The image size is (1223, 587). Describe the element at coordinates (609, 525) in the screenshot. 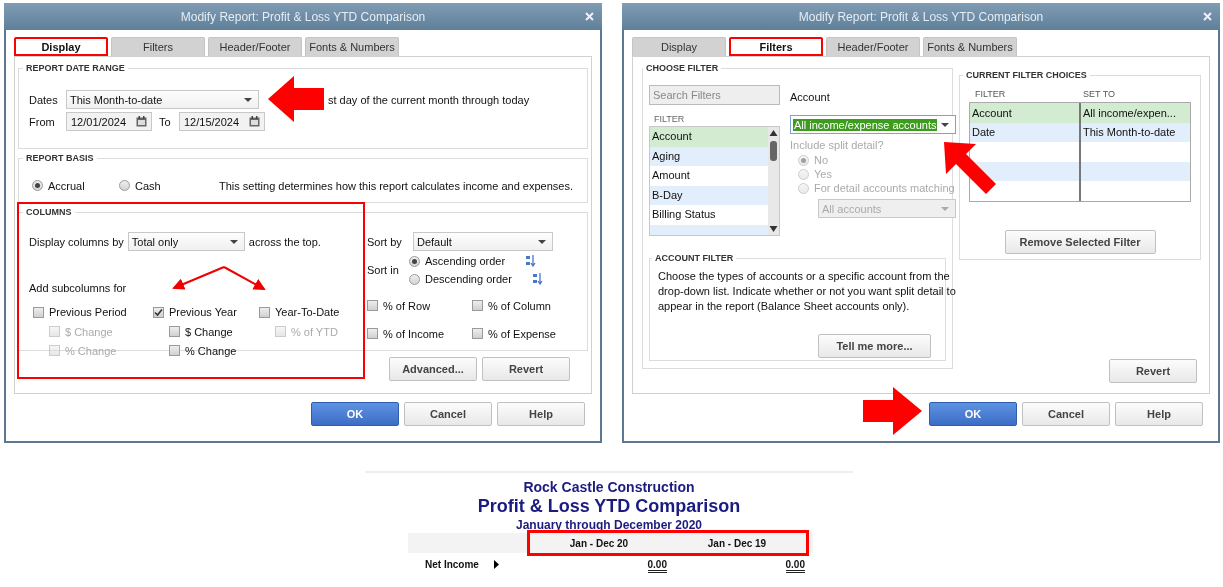

I see `report-subtitle: January through December 2020` at that location.